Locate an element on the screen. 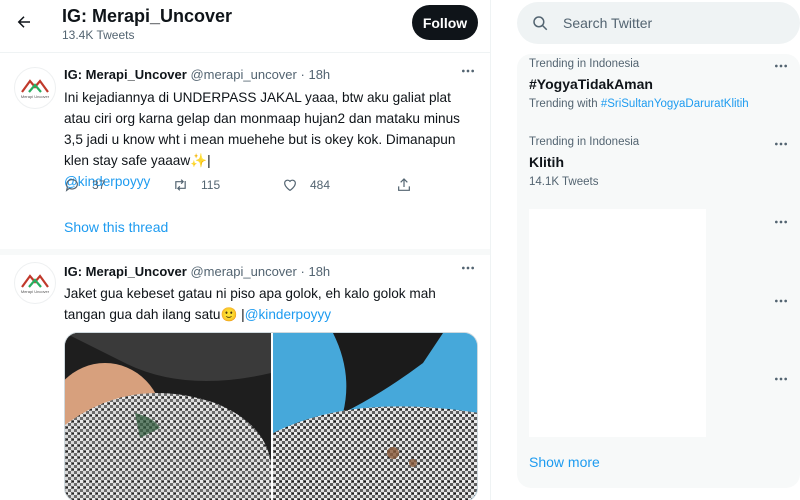  show-more-link: Show more is located at coordinates (564, 462).